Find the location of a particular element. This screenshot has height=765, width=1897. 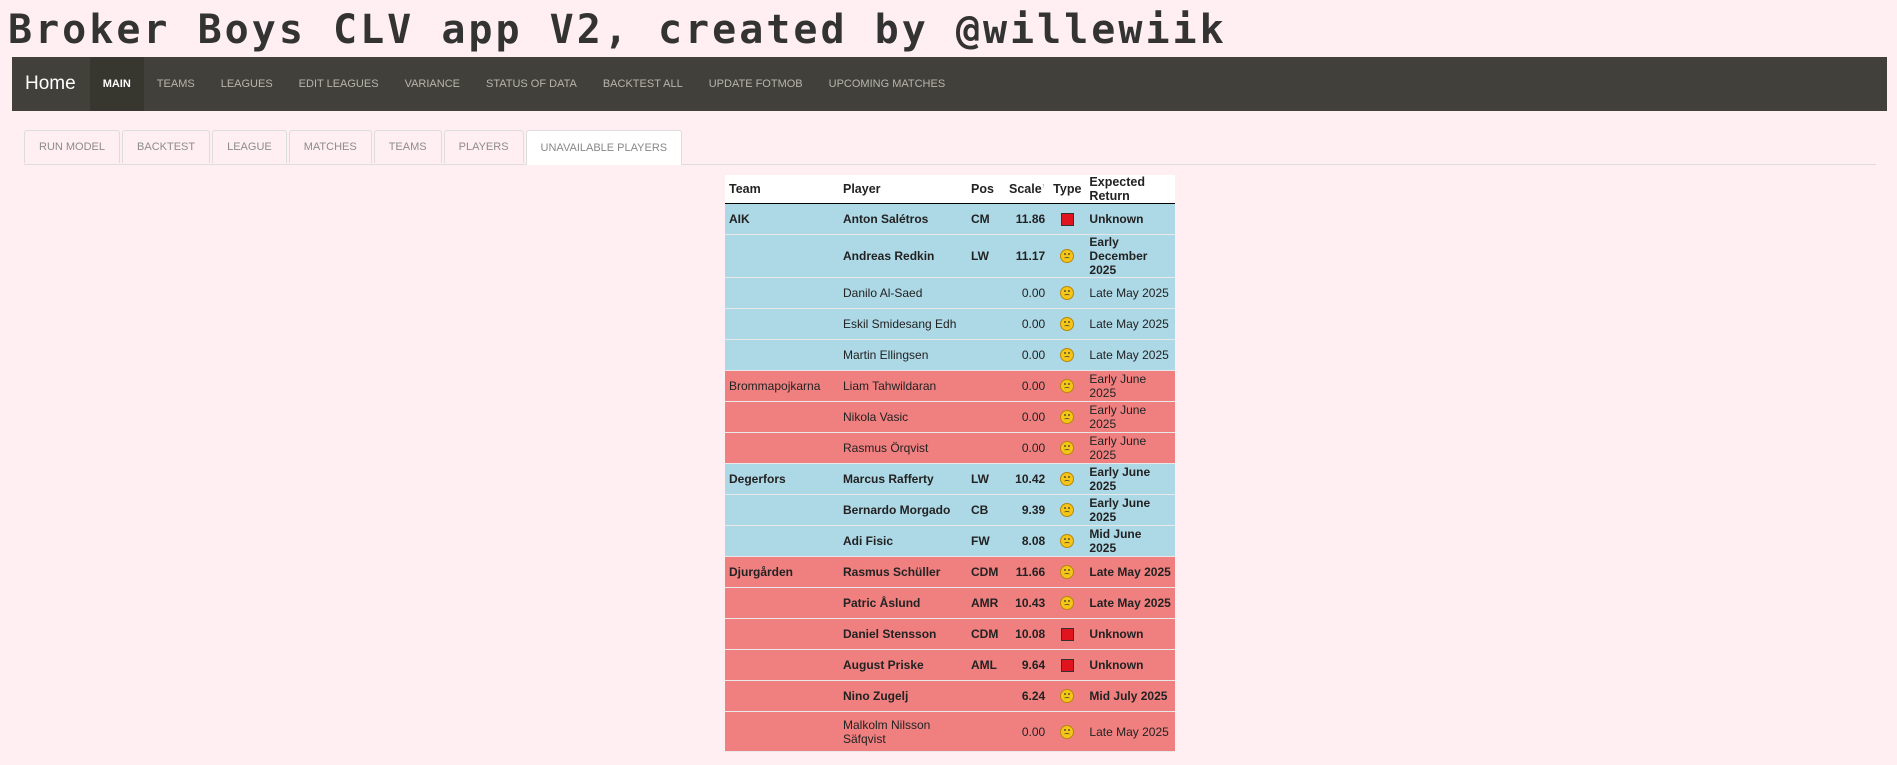

col-type: Type is located at coordinates (1067, 189).